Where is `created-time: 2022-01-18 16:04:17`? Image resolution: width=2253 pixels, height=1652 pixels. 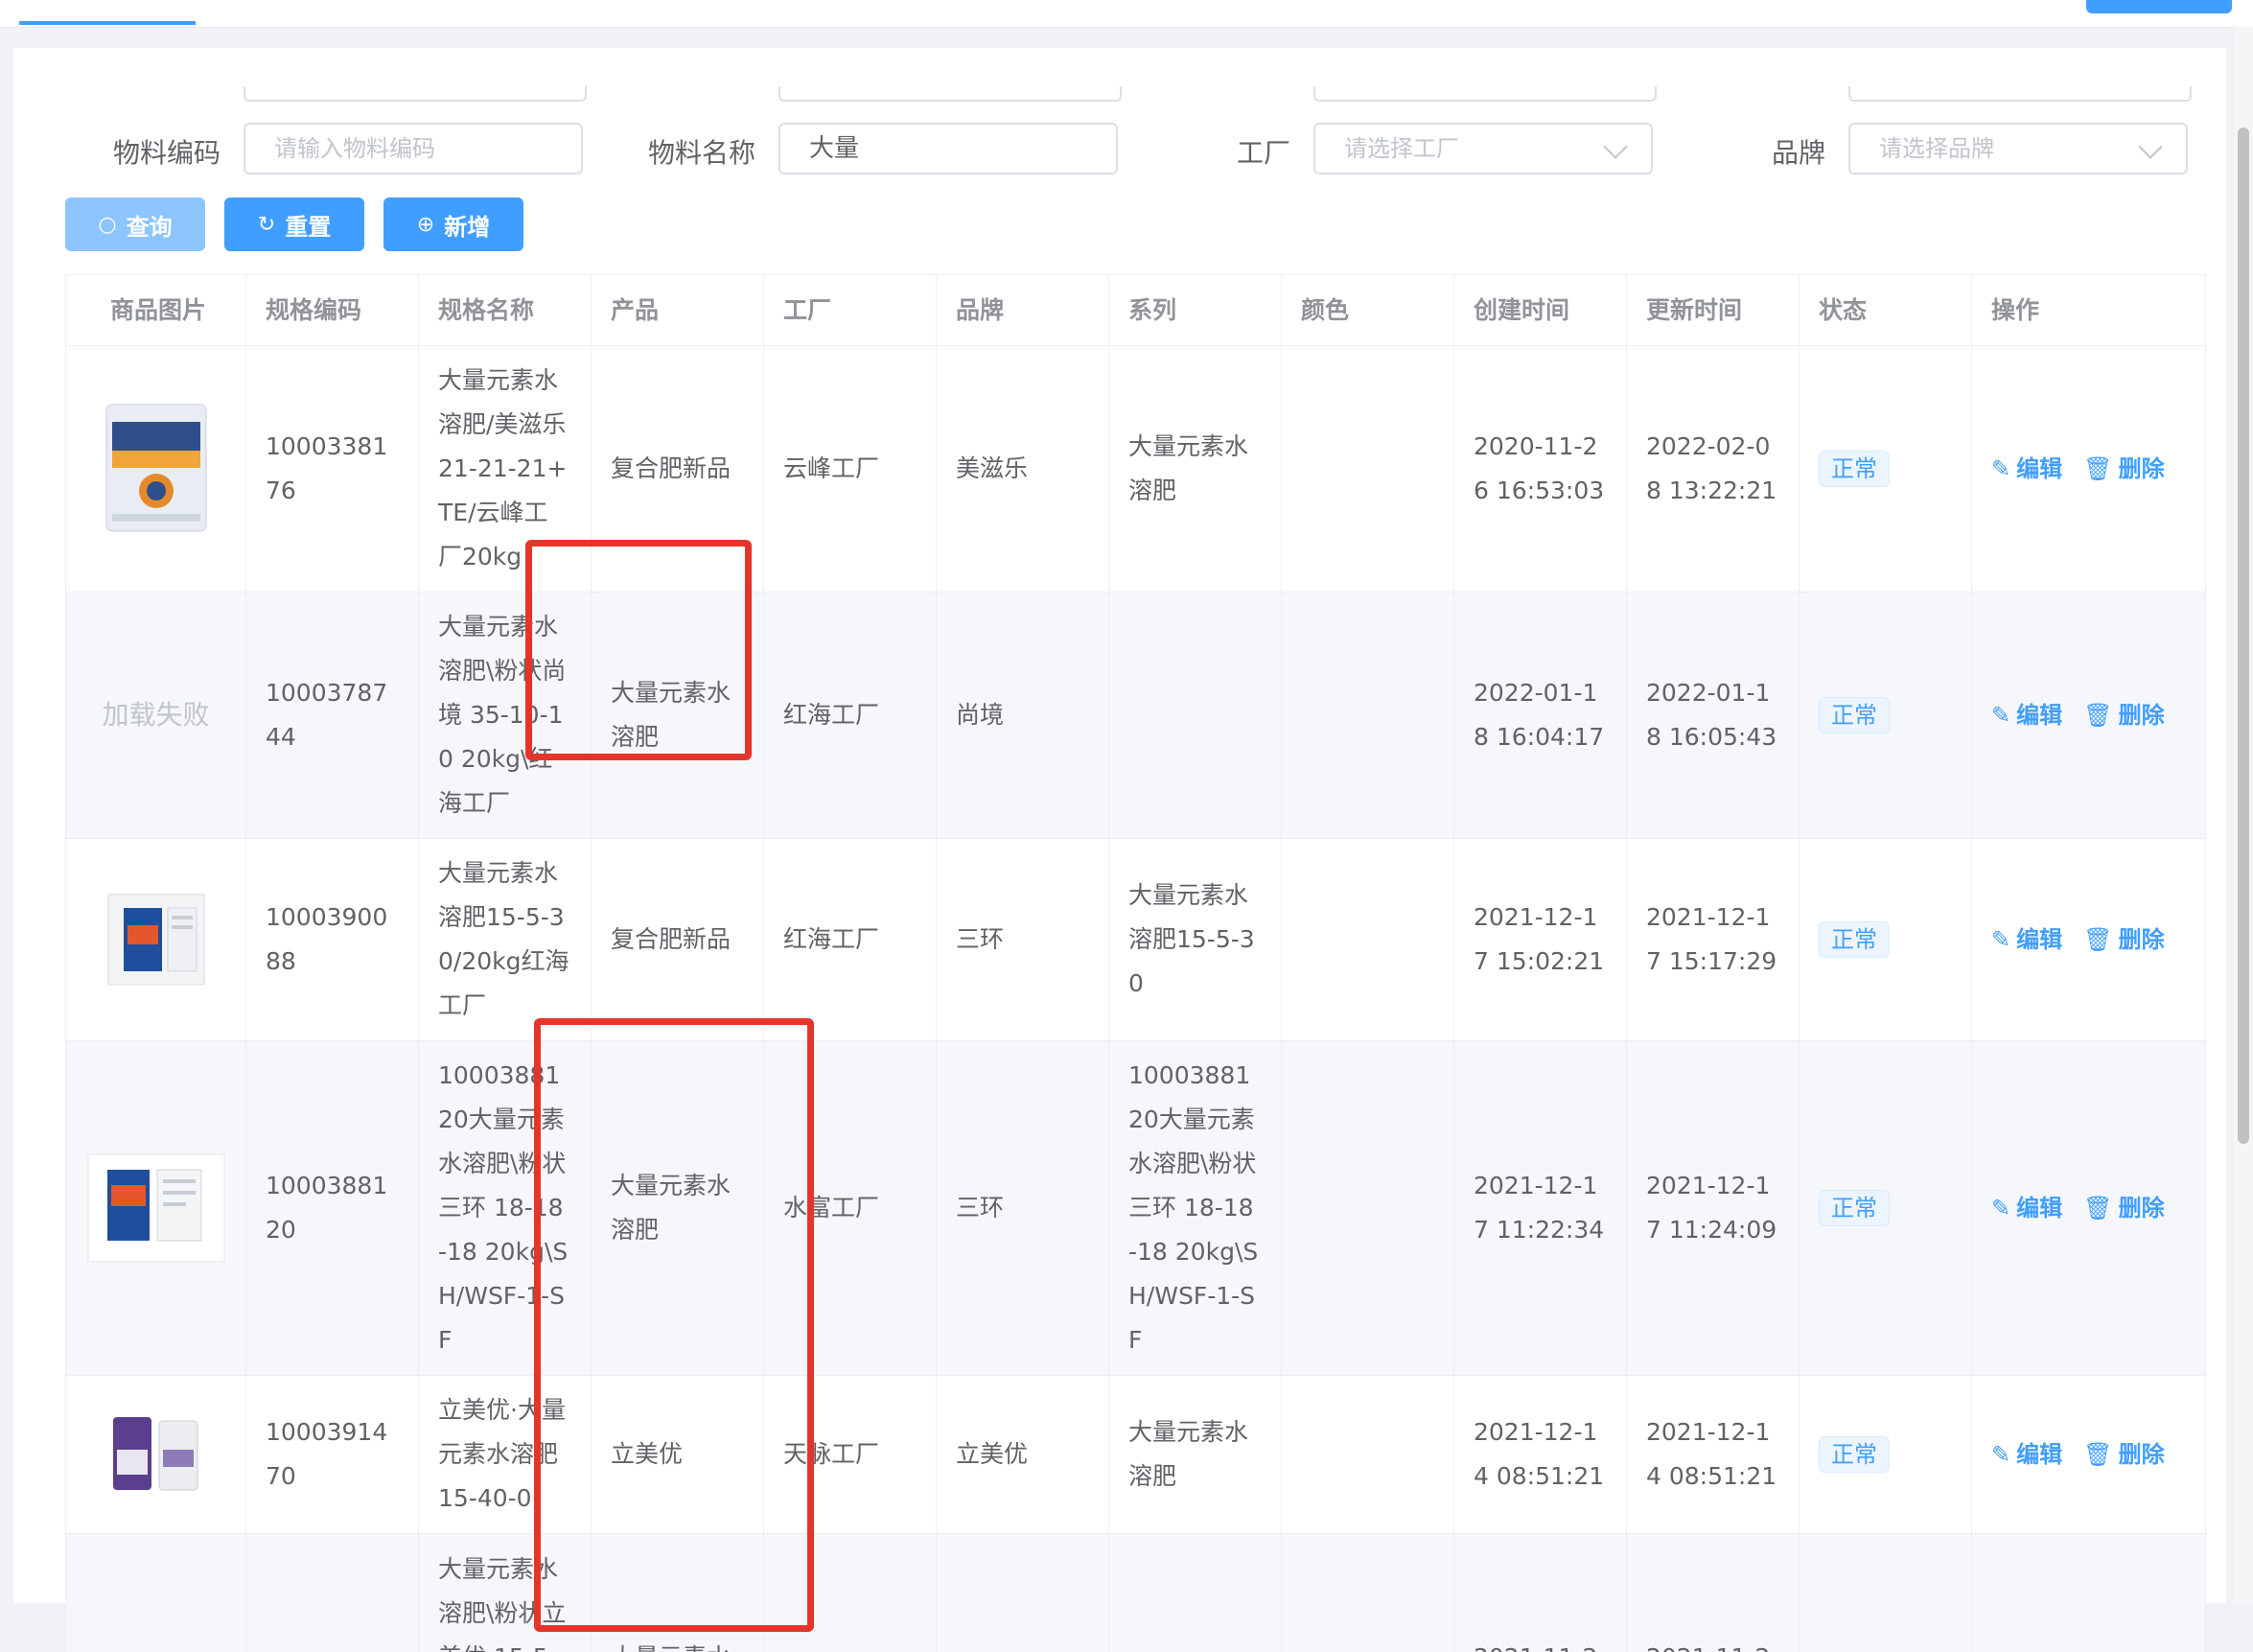 created-time: 2022-01-18 16:04:17 is located at coordinates (1540, 715).